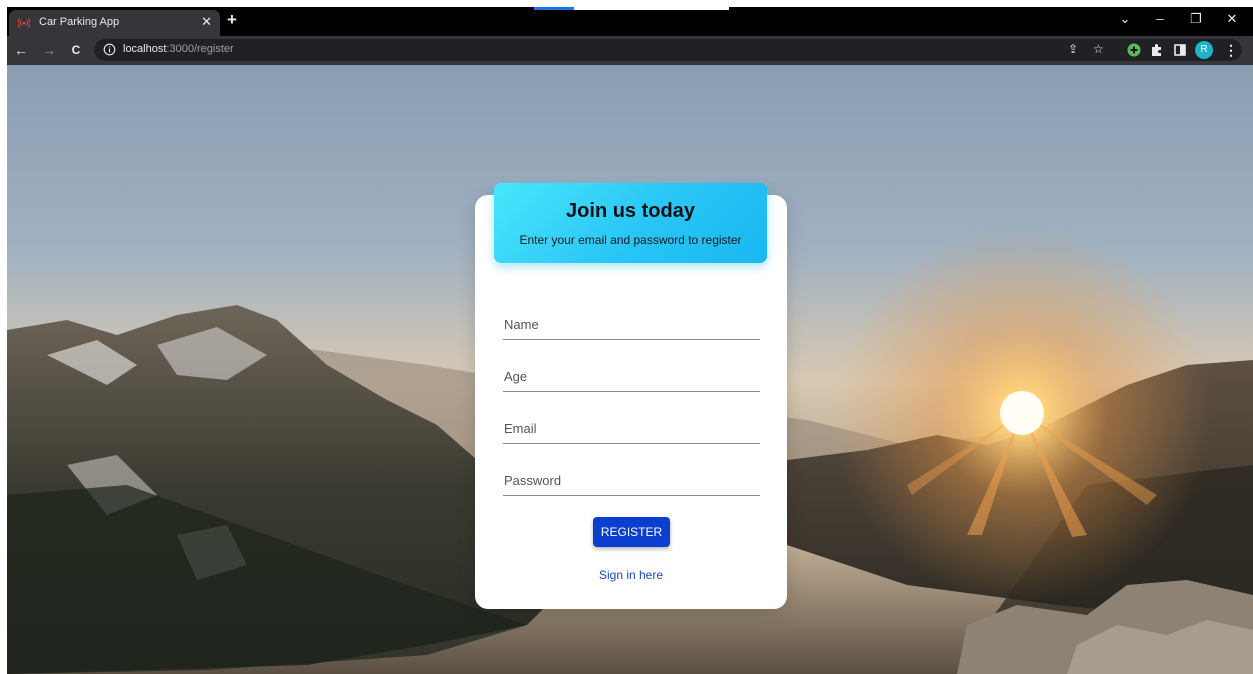 The image size is (1253, 674). I want to click on email-input, so click(631, 431).